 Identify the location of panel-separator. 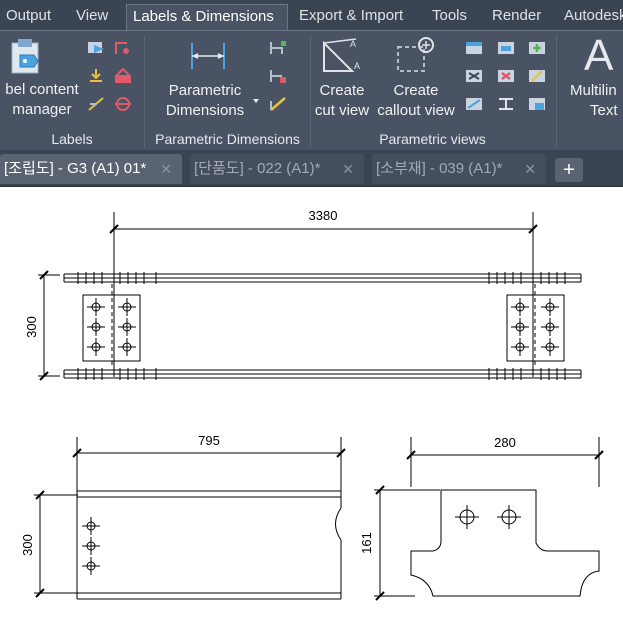
(556, 91).